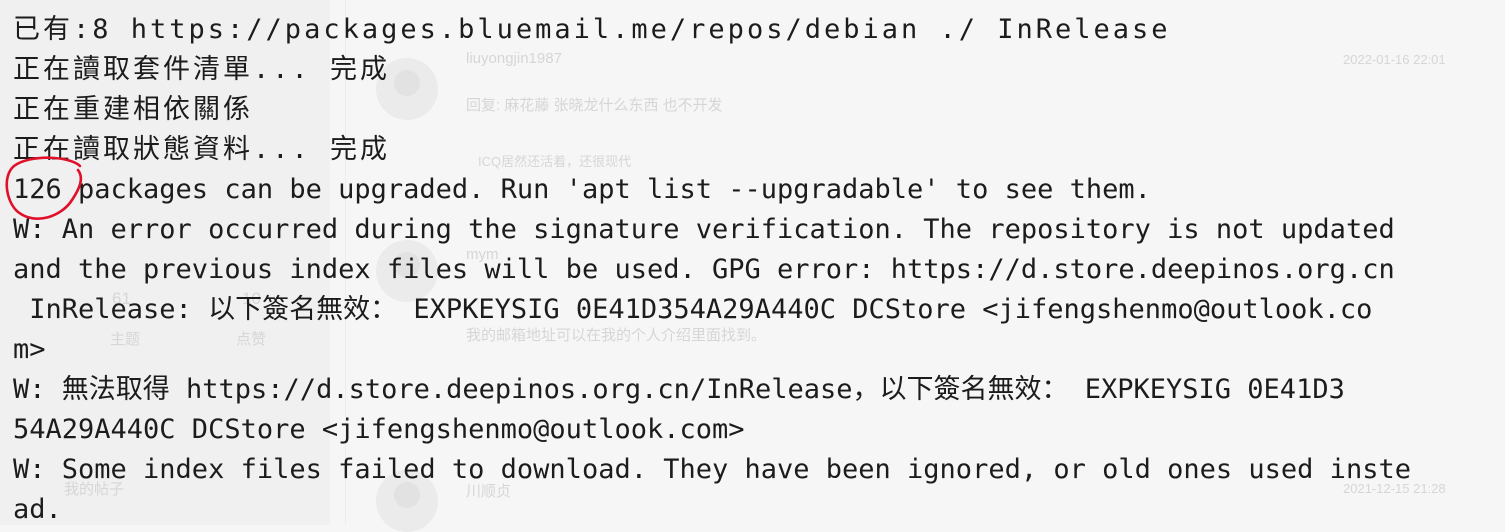 The height and width of the screenshot is (532, 1505). What do you see at coordinates (29, 349) in the screenshot?
I see `terminal-line: m>` at bounding box center [29, 349].